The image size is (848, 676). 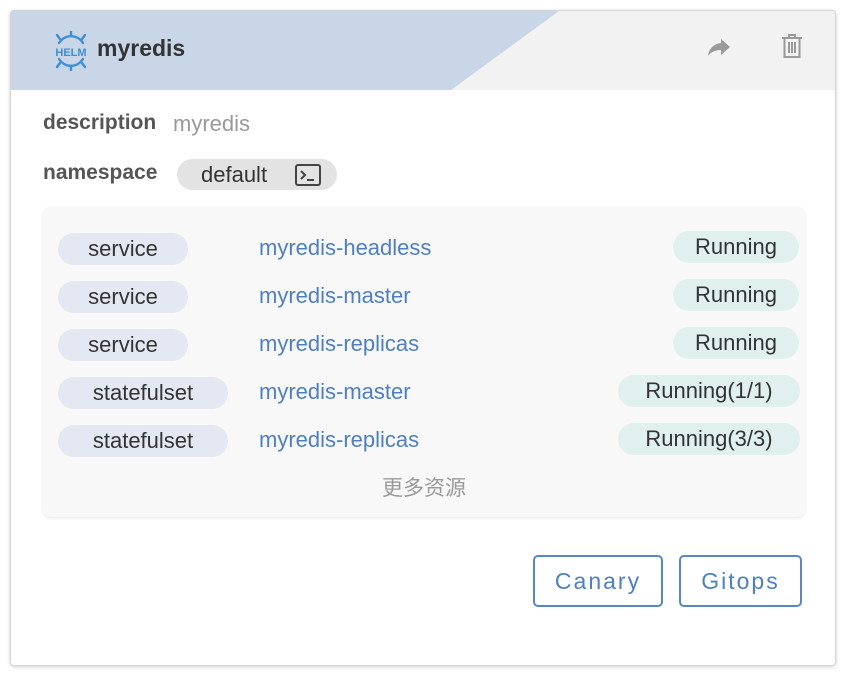 I want to click on description-label: description, so click(x=100, y=122).